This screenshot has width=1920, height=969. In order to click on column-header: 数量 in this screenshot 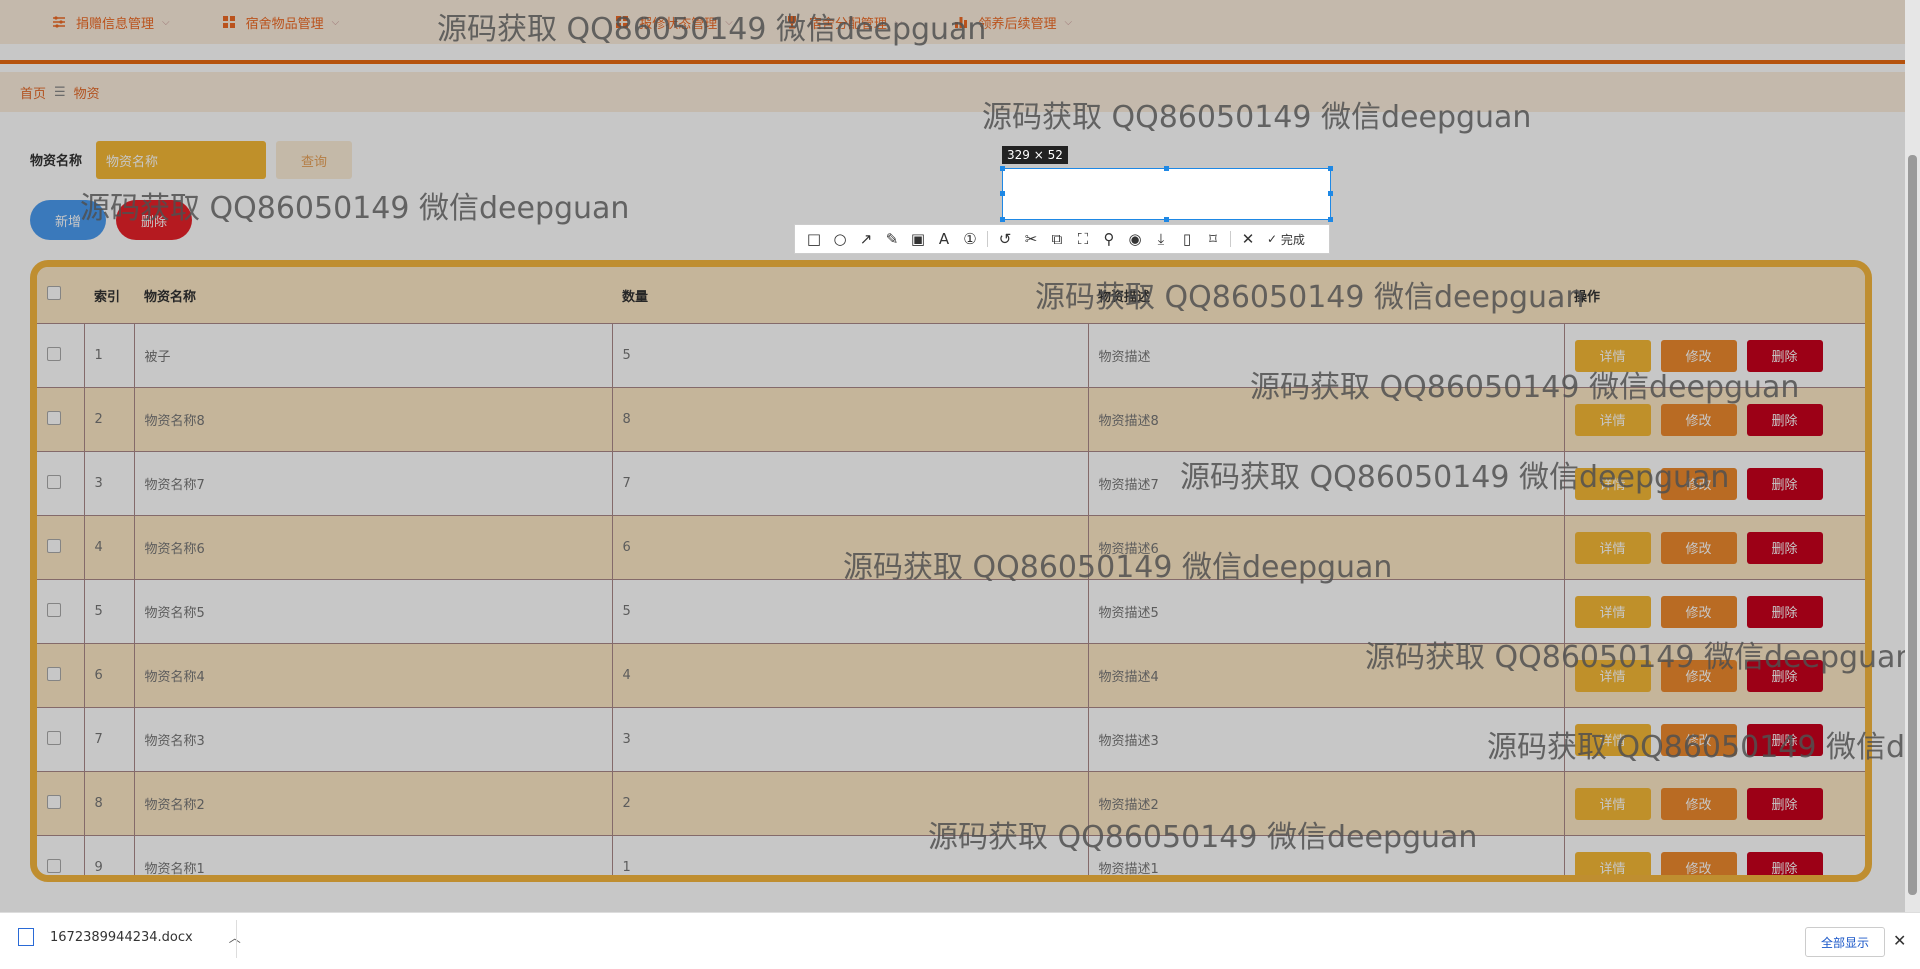, I will do `click(850, 295)`.